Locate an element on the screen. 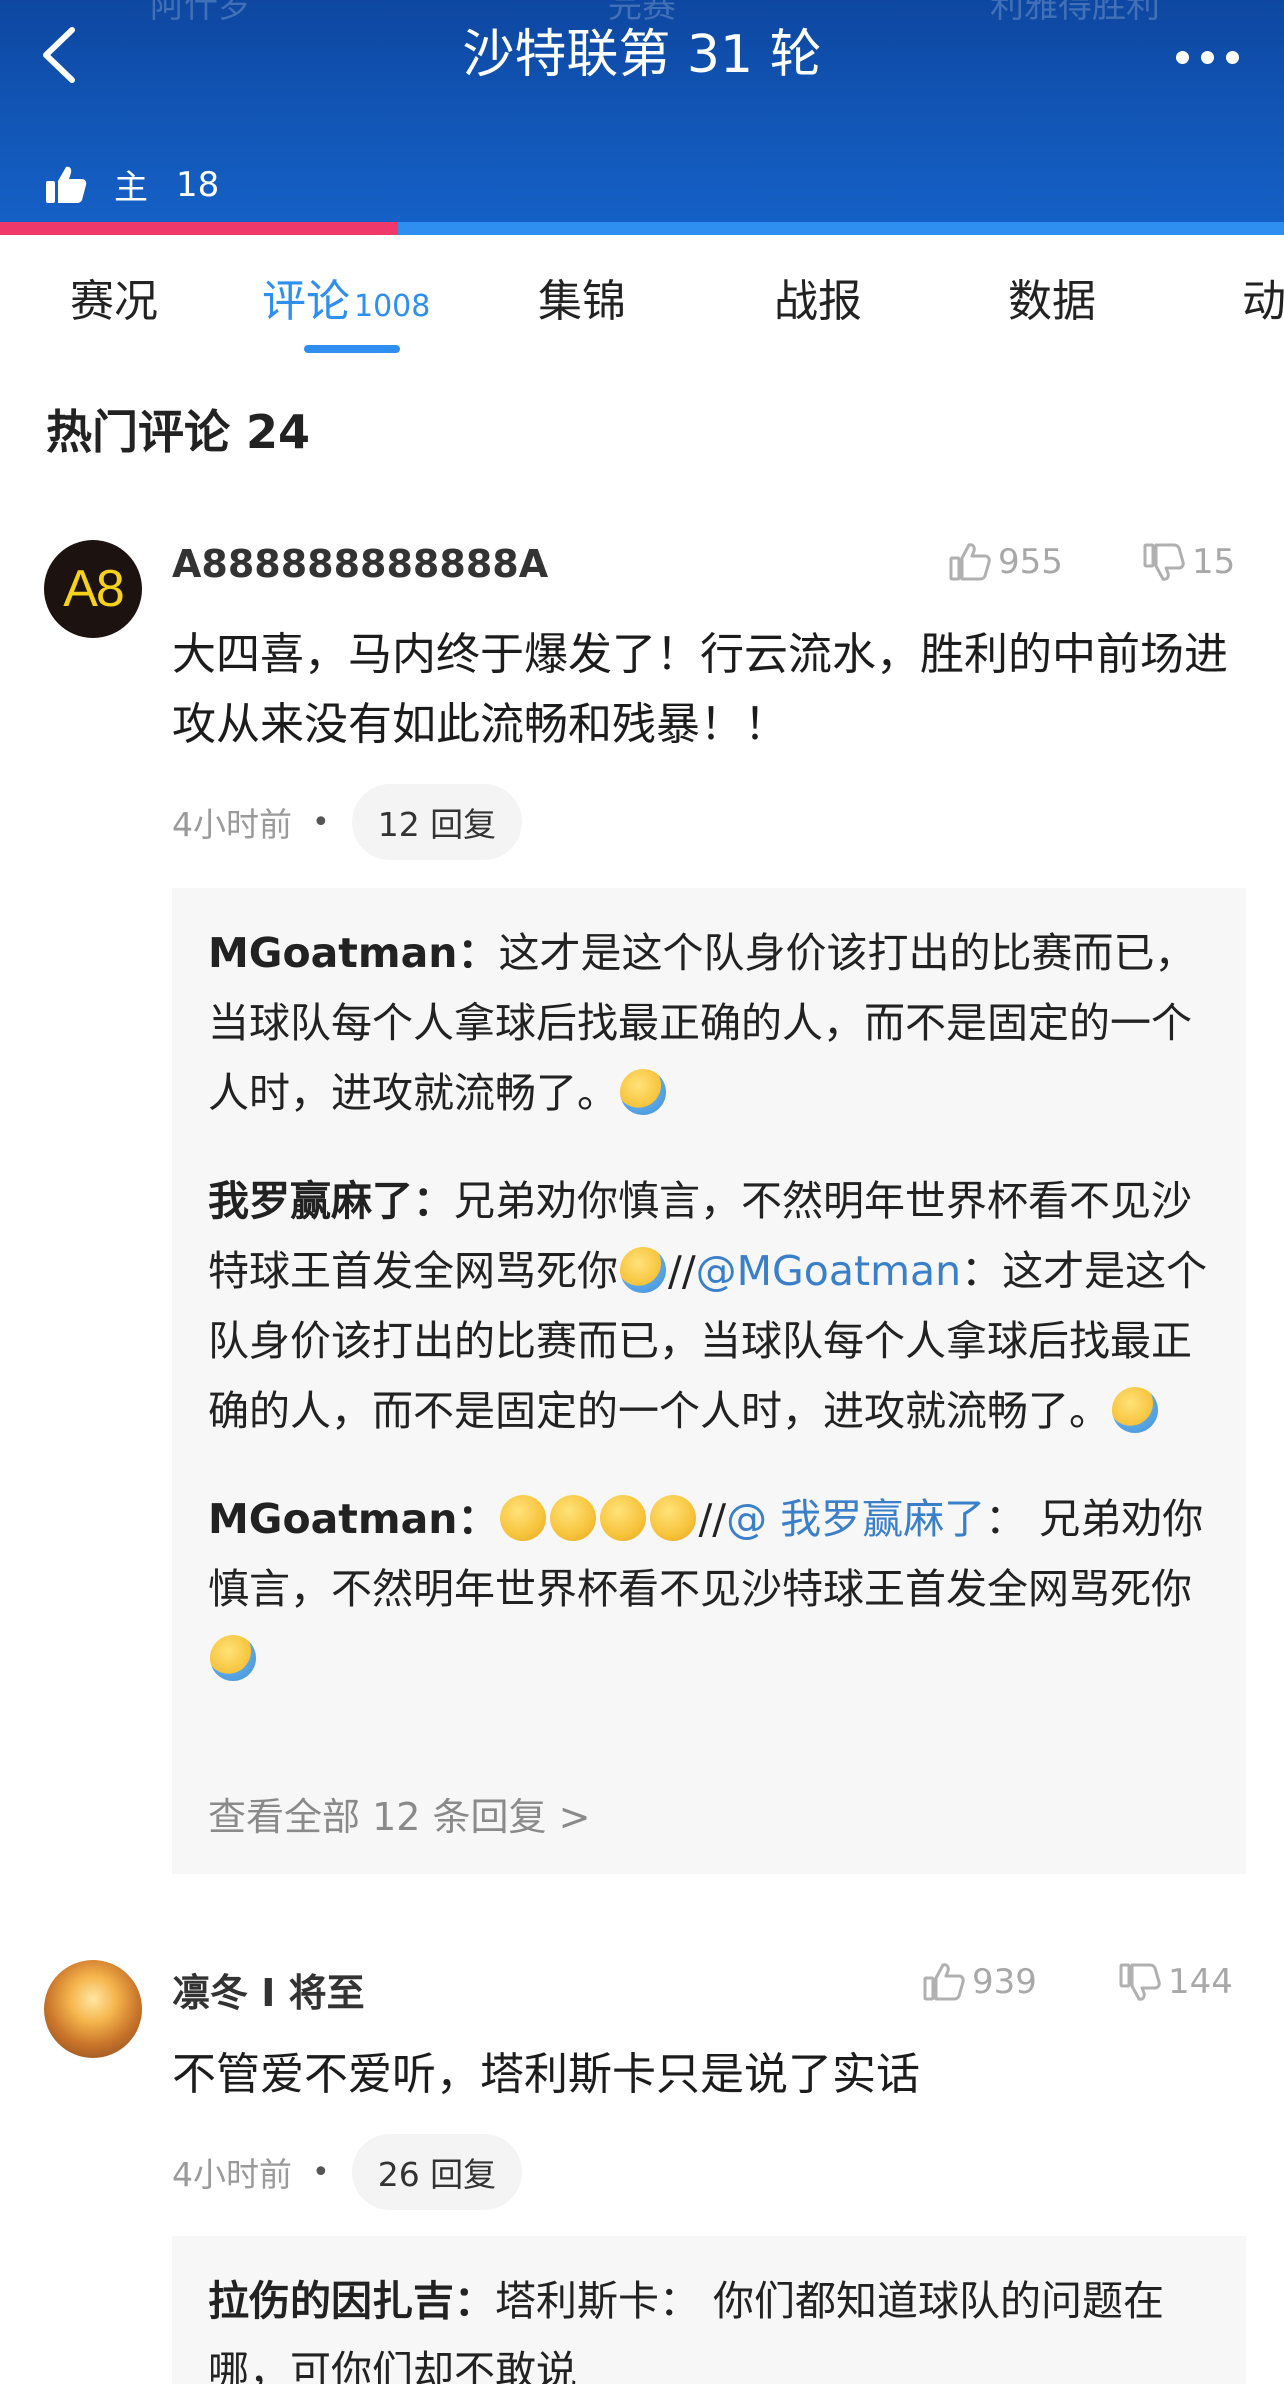 The image size is (1284, 2384). tab-news: 动 is located at coordinates (1263, 297).